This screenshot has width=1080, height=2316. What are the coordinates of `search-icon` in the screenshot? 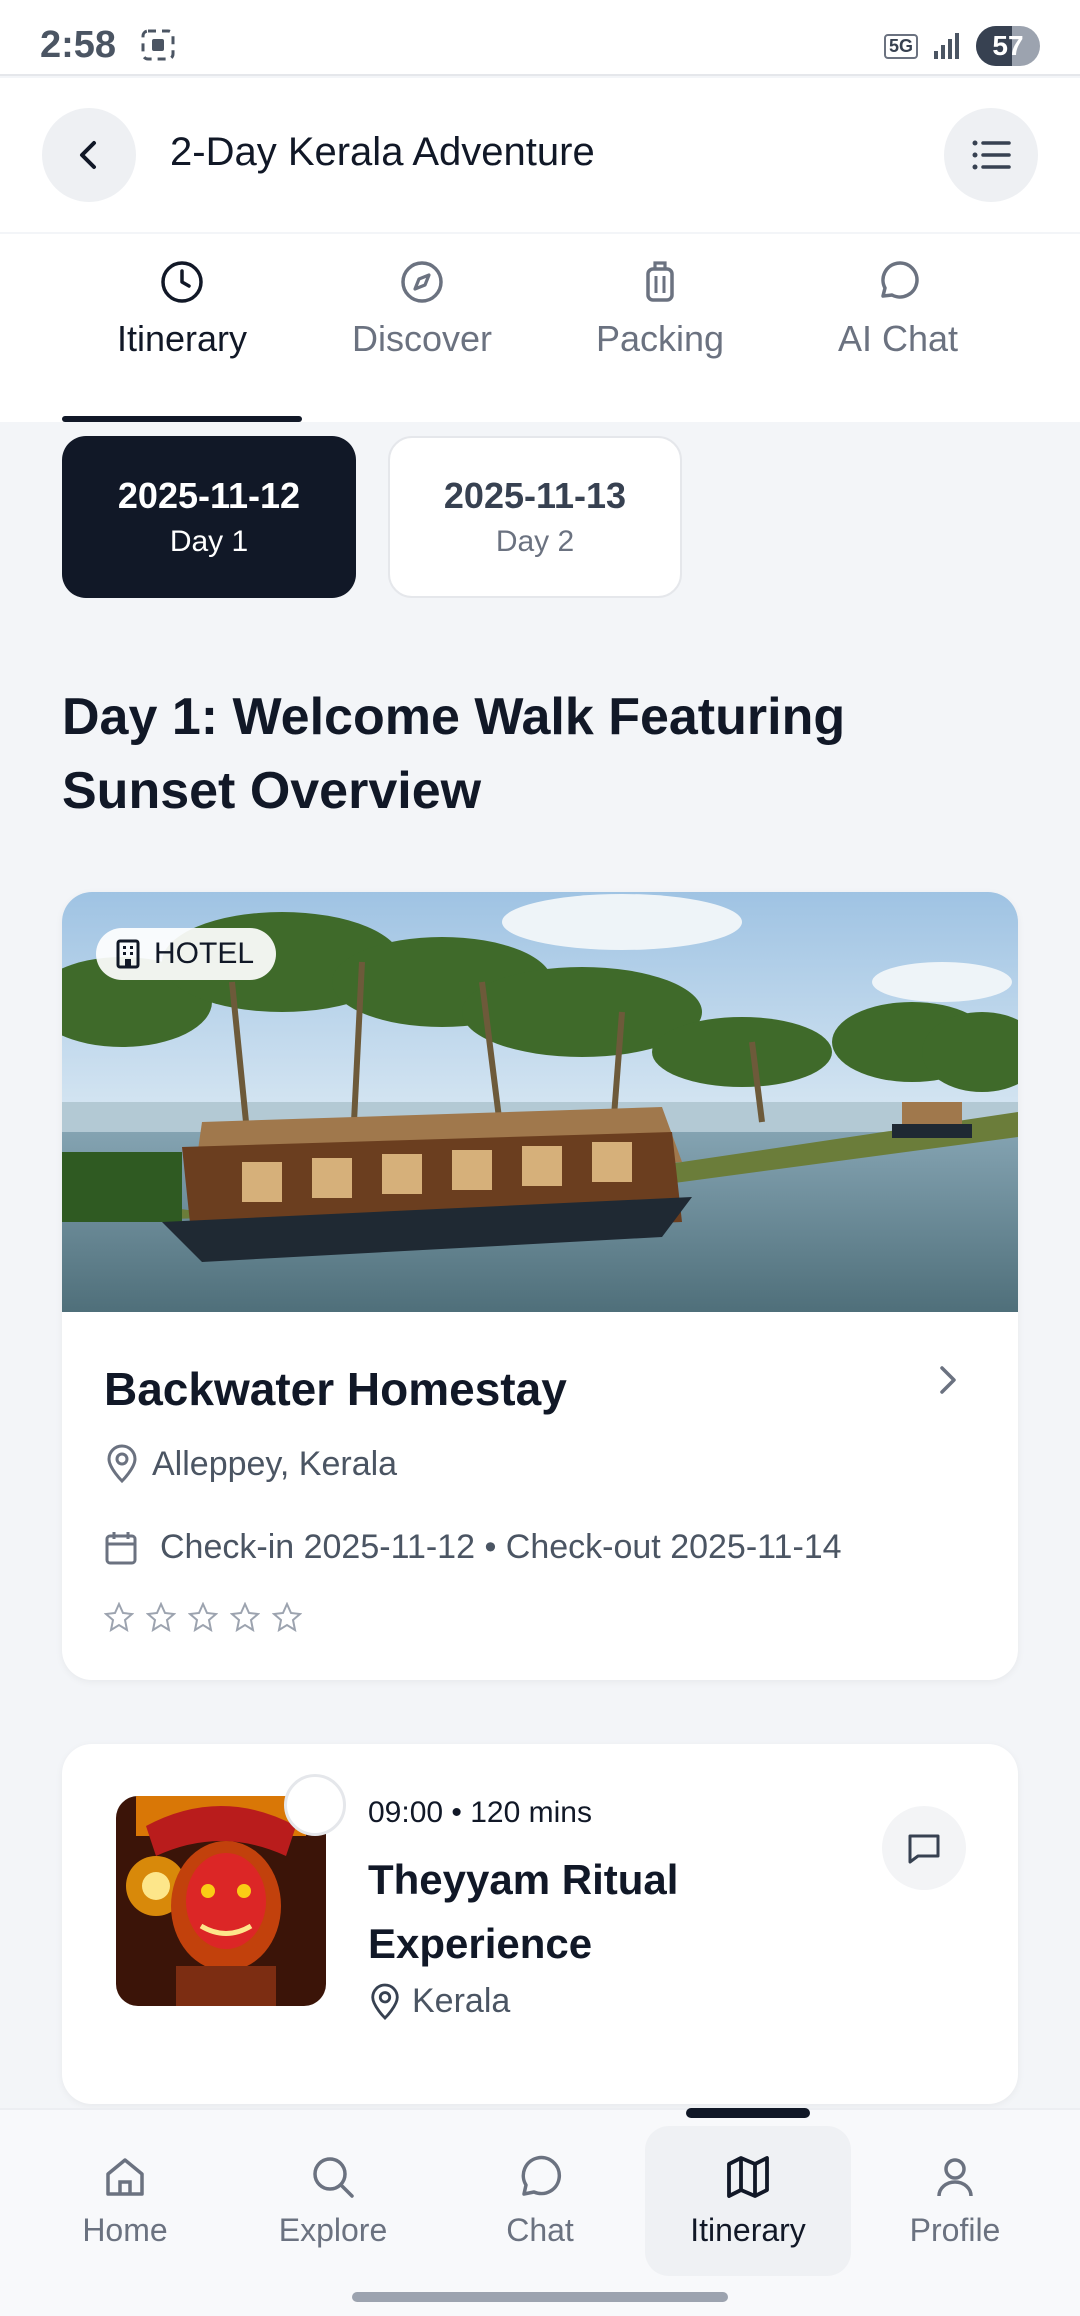 It's located at (333, 2177).